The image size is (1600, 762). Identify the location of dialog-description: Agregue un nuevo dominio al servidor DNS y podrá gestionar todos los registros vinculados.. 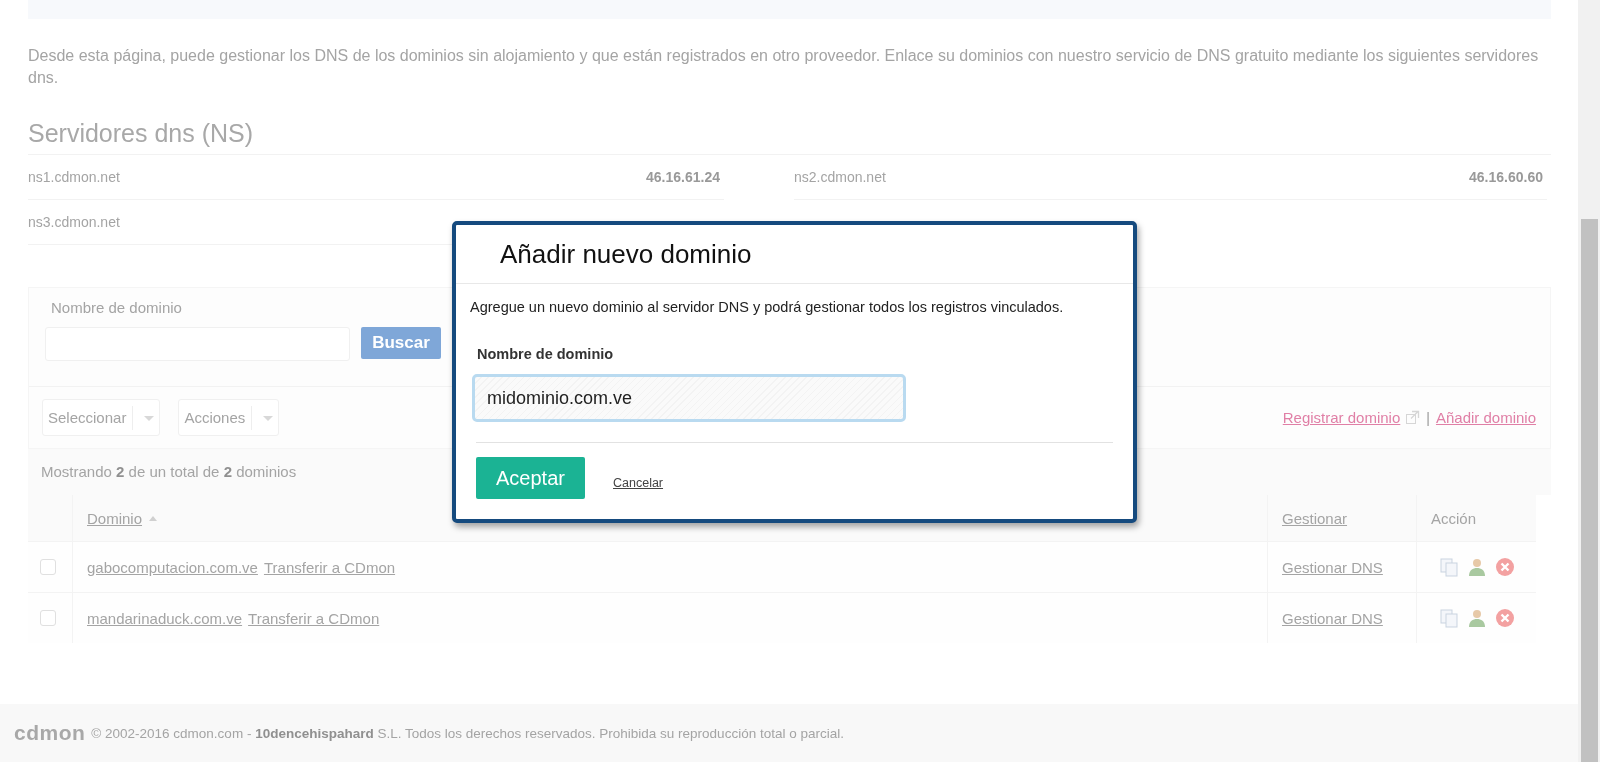
(767, 307).